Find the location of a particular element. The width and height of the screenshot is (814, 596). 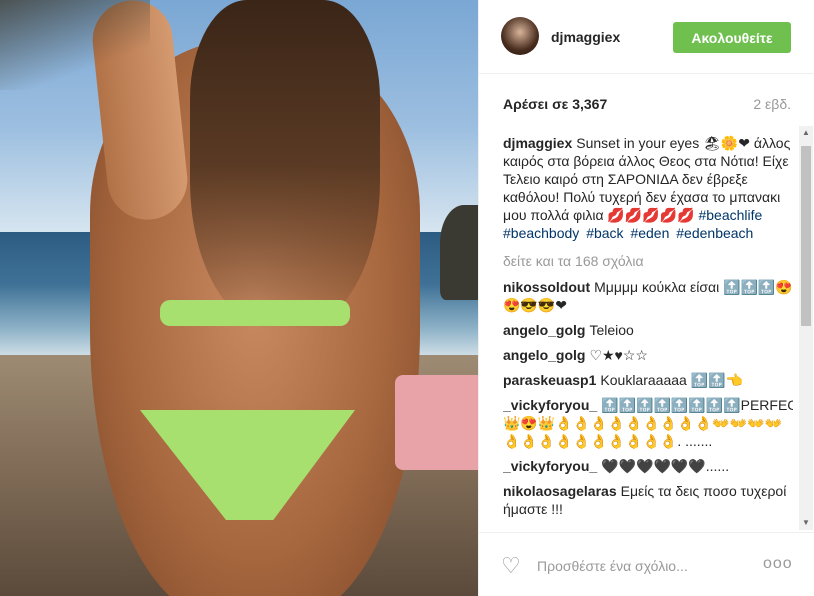

hashtag-link: #edenbeach is located at coordinates (714, 233).